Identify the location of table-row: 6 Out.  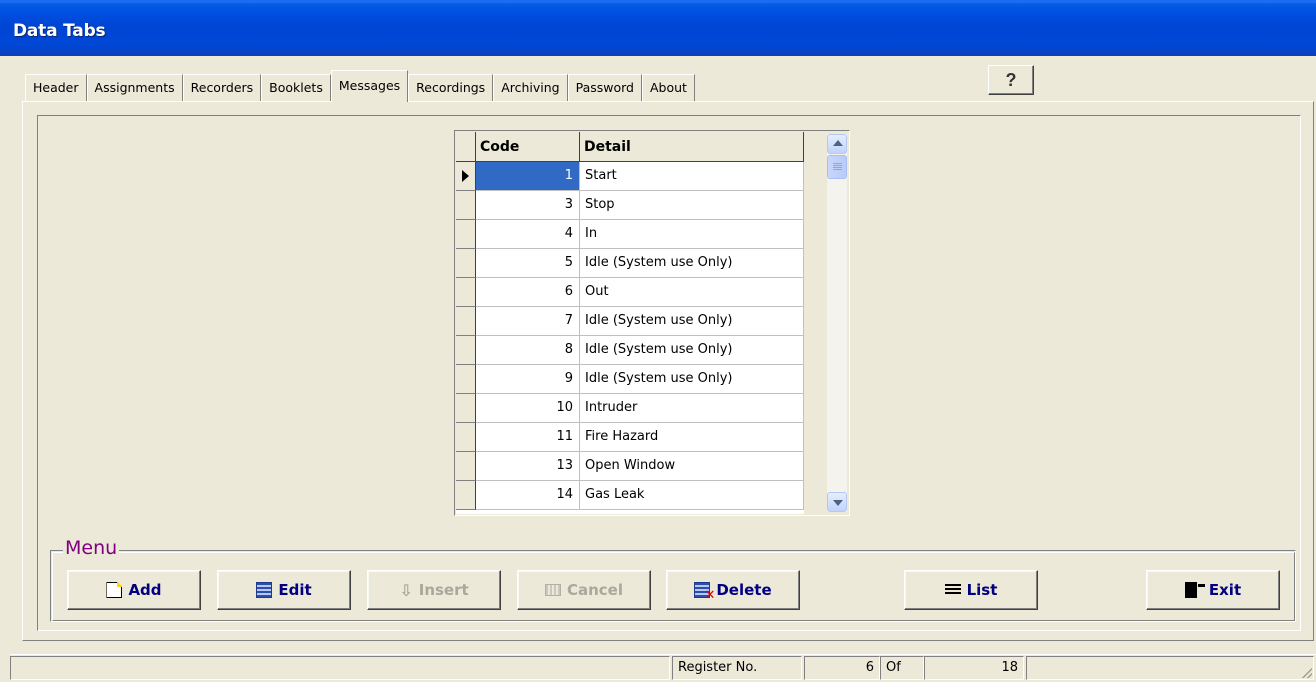
(630, 292).